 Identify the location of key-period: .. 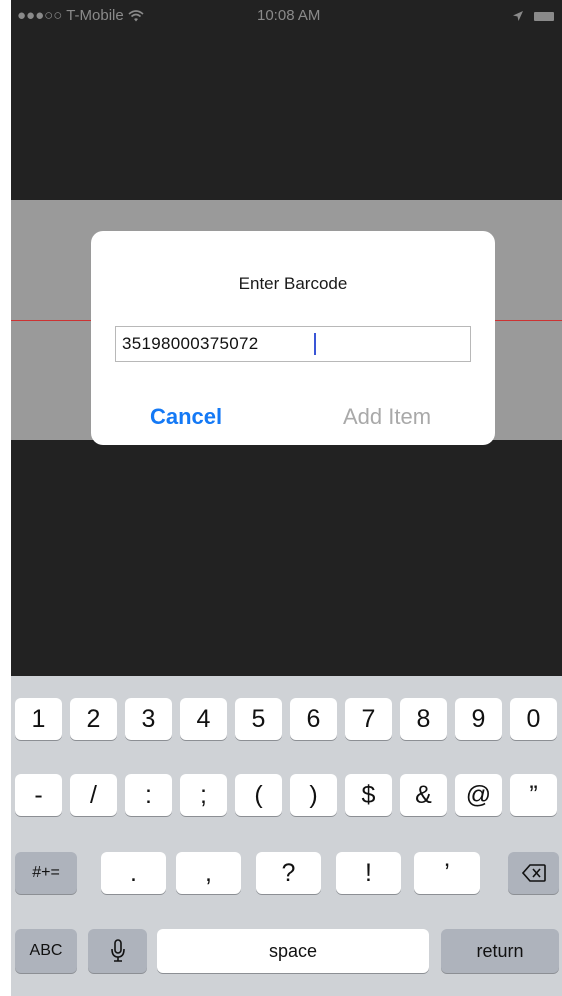
(133, 873).